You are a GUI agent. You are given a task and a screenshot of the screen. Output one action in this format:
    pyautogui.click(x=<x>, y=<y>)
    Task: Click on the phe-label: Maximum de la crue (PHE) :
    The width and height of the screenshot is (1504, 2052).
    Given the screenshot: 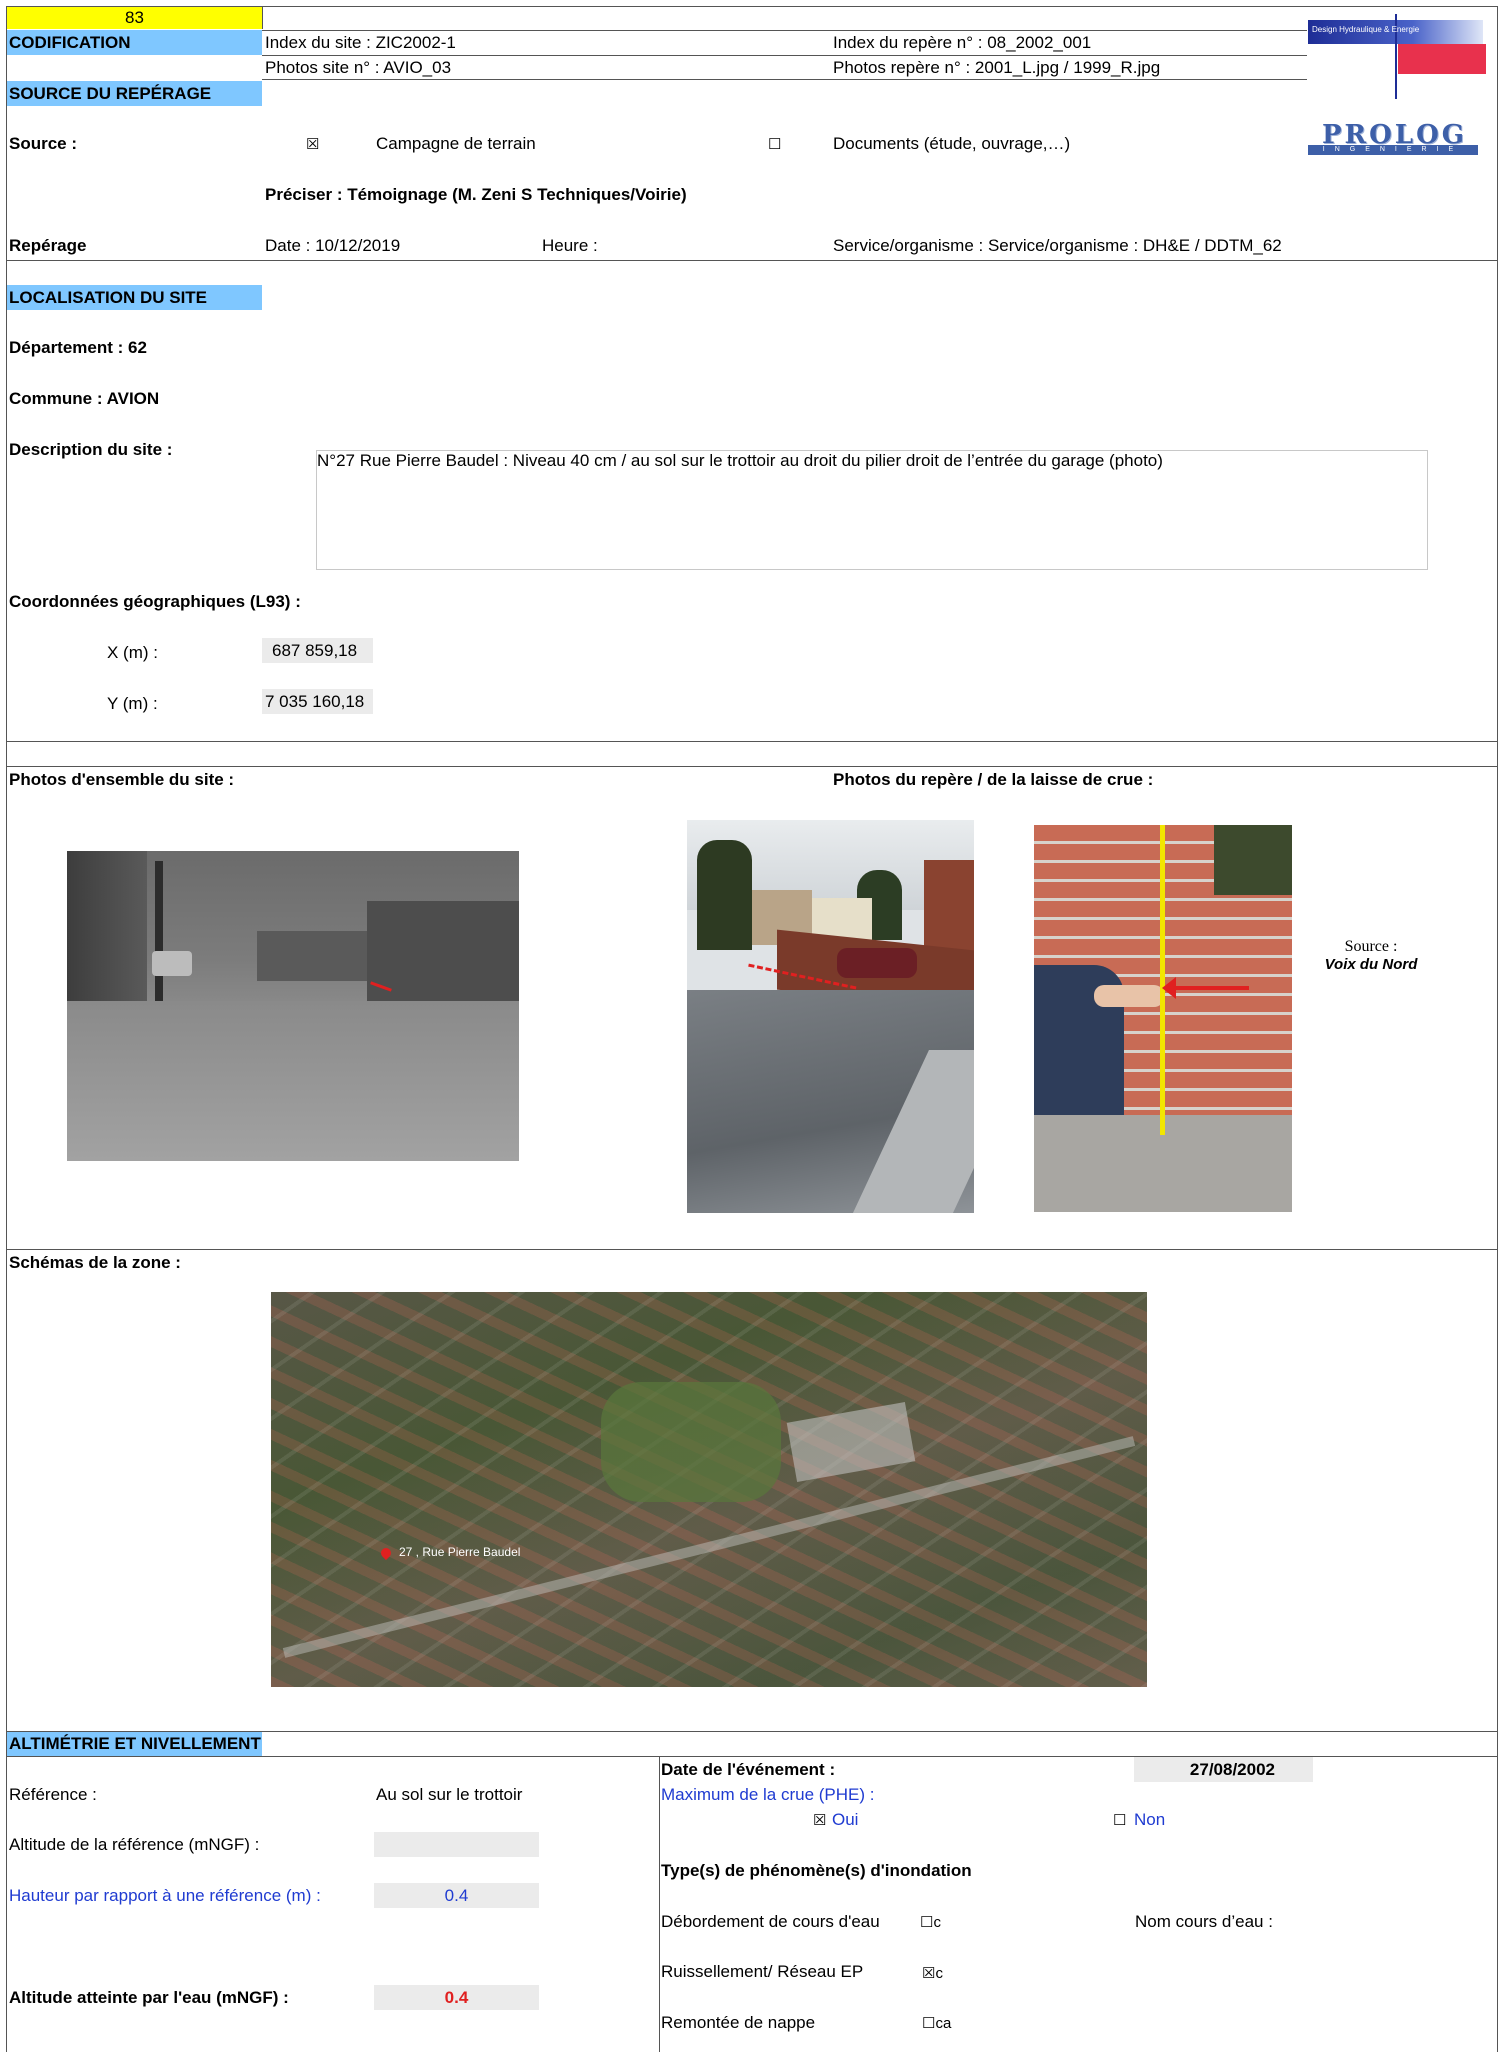 What is the action you would take?
    pyautogui.click(x=768, y=1794)
    